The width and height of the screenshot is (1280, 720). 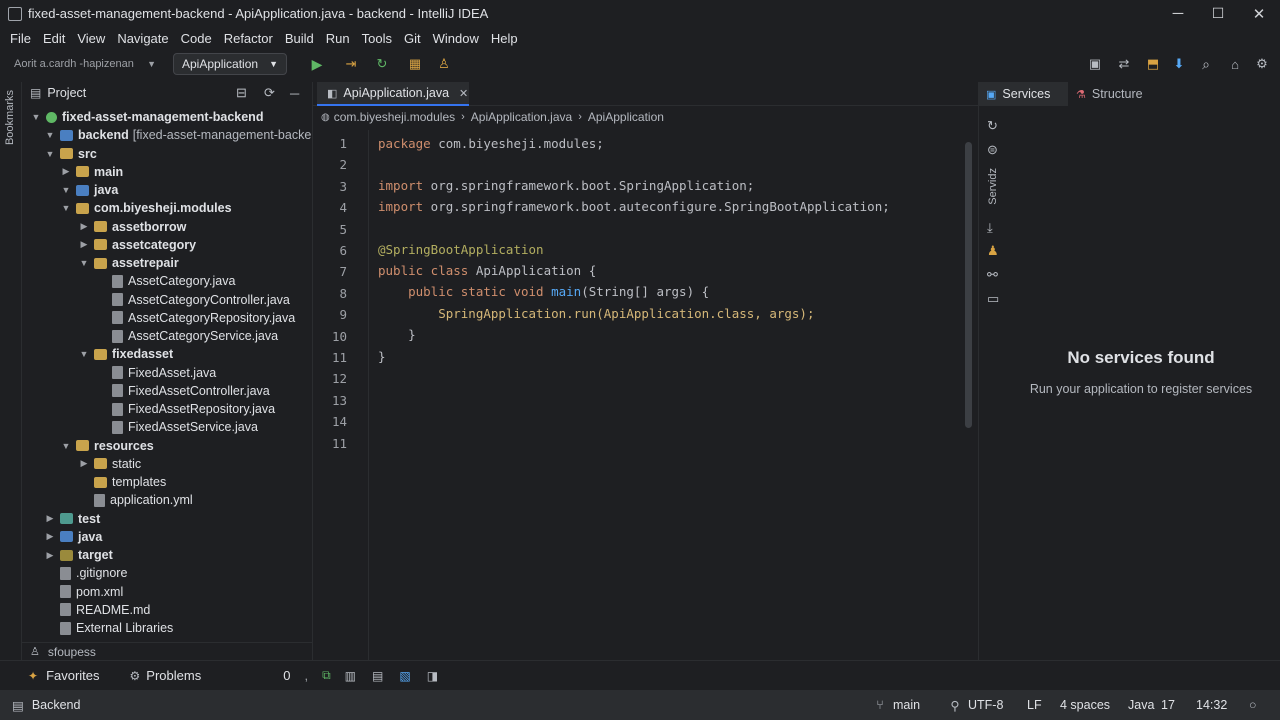 I want to click on project-status: Backend, so click(x=56, y=705).